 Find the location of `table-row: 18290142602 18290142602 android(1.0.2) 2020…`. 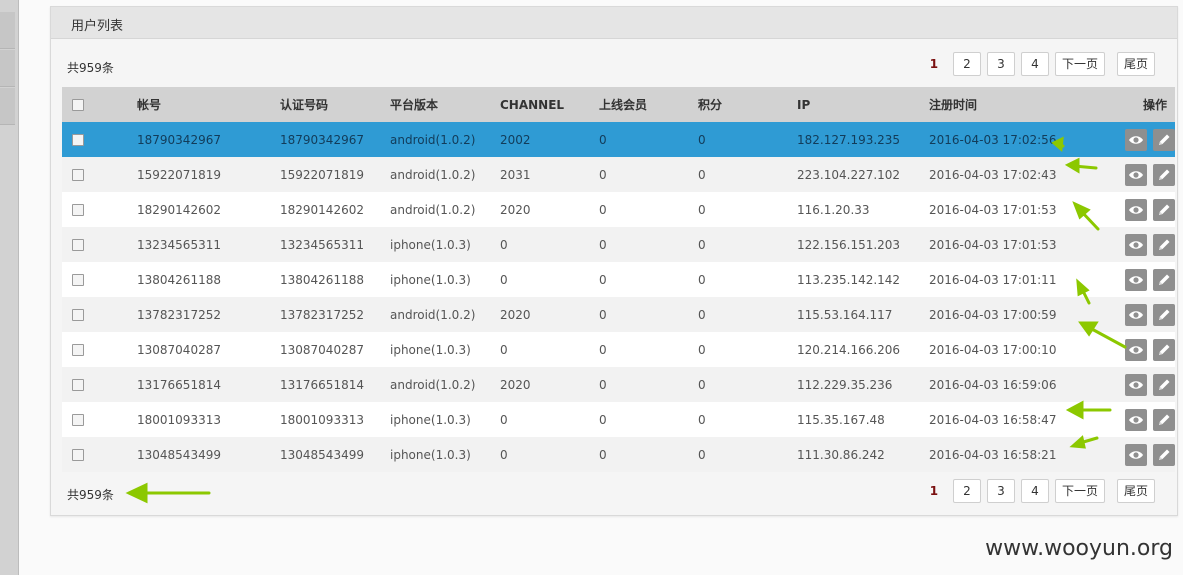

table-row: 18290142602 18290142602 android(1.0.2) 2020… is located at coordinates (618, 209).